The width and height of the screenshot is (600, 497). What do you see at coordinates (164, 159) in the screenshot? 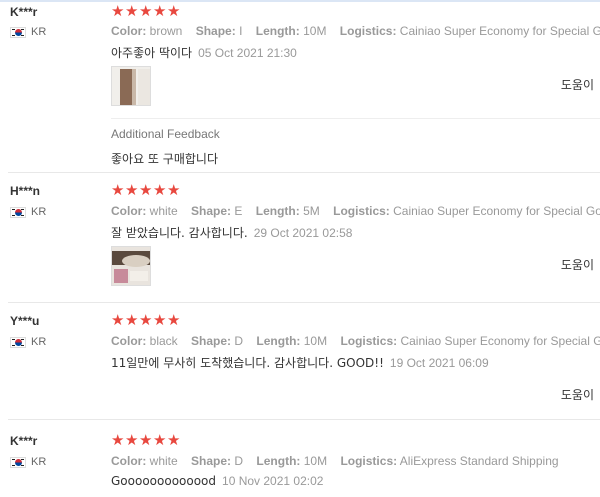
I see `additional-feedback-text: 좋아요 또 구매합니다` at bounding box center [164, 159].